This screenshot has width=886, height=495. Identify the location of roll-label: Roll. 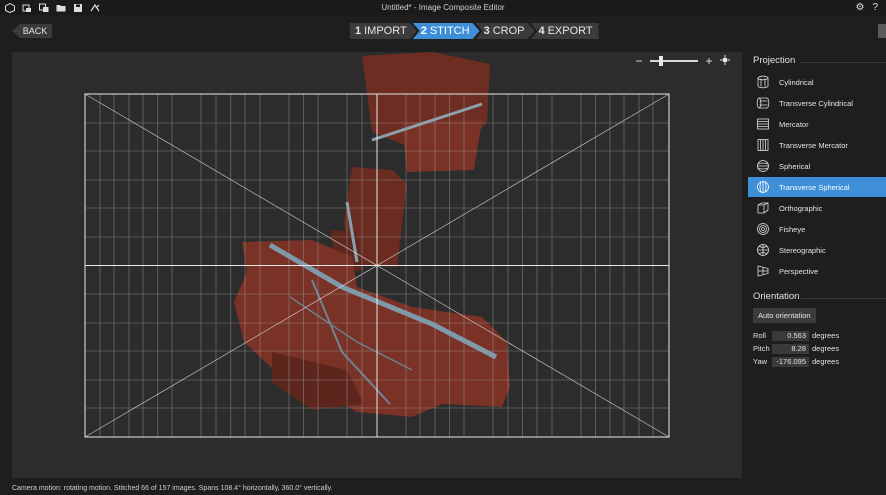
(759, 335).